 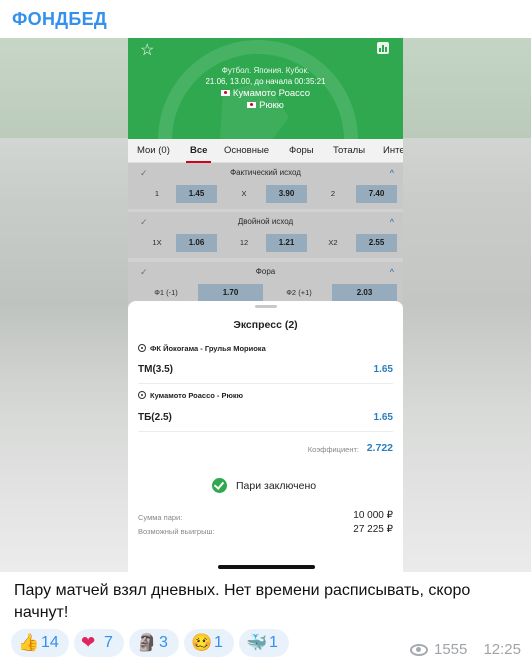 I want to click on star-icon: ☆, so click(x=147, y=50).